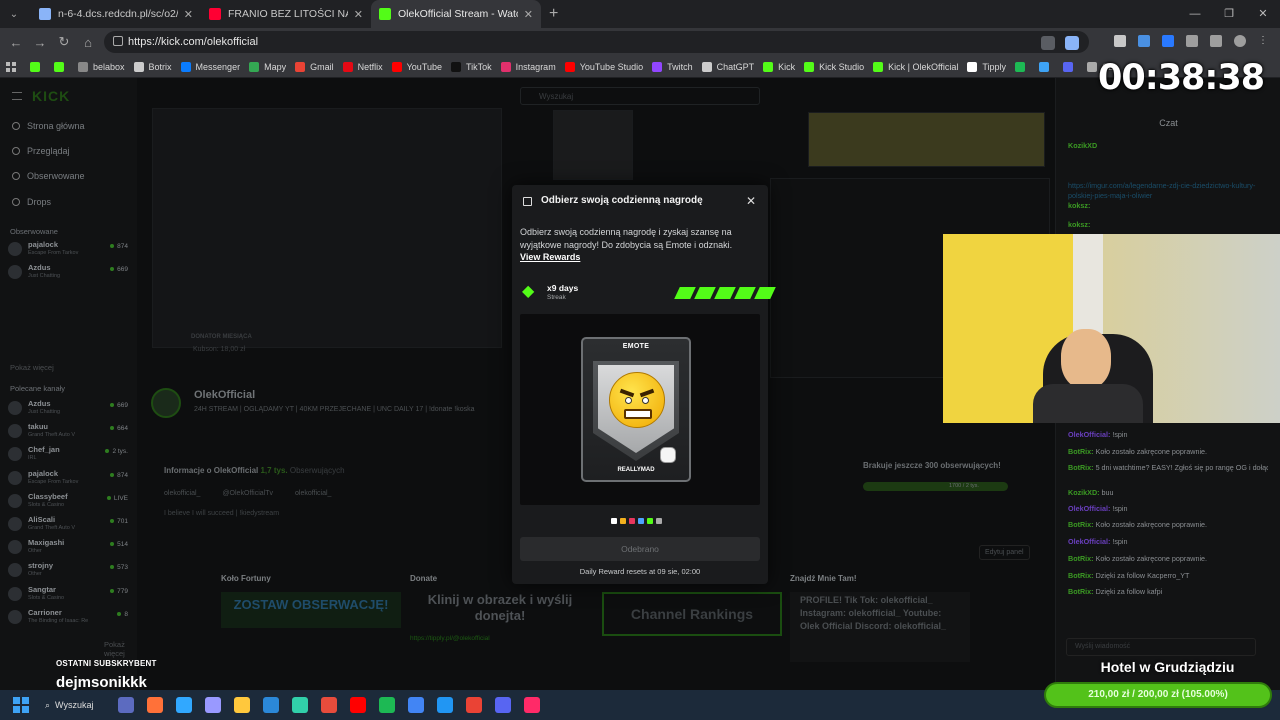 The height and width of the screenshot is (720, 1280). Describe the element at coordinates (528, 66) in the screenshot. I see `bookmark-item: Instagram` at that location.